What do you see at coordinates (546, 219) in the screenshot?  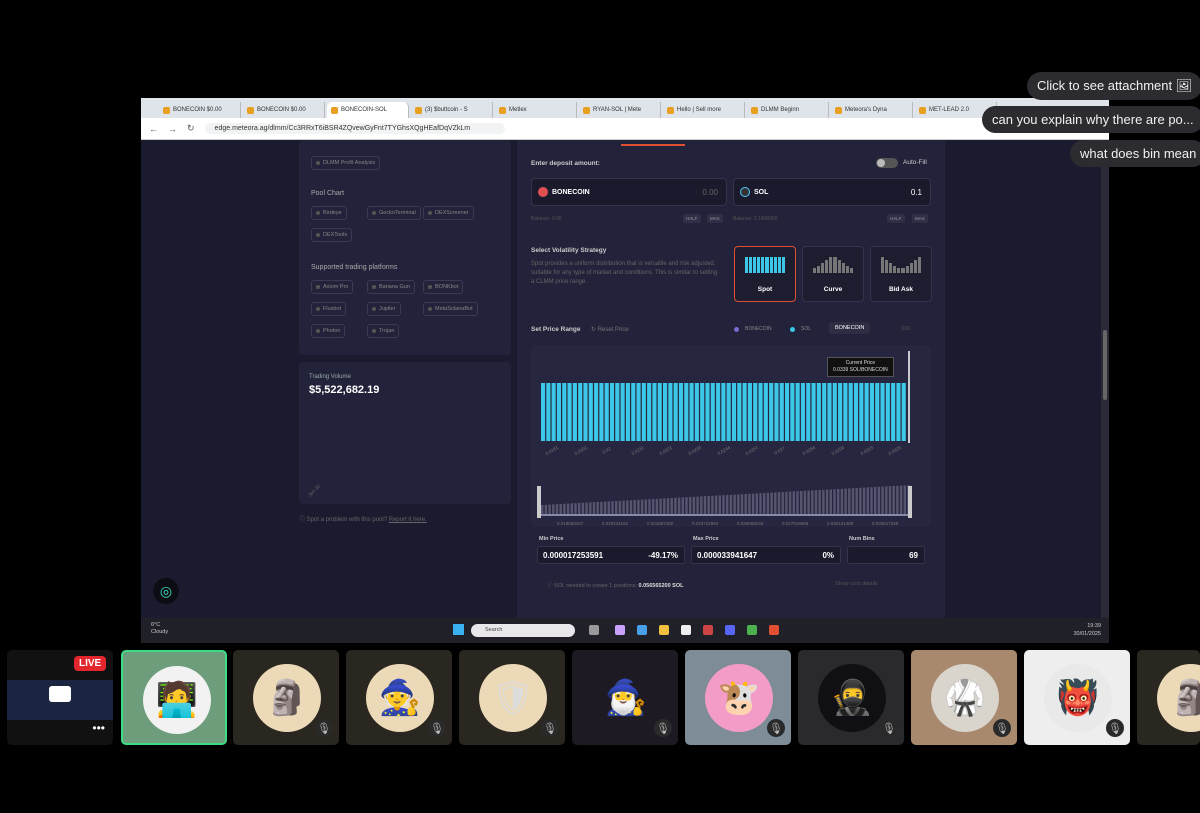 I see `balance-a: Balance: 0.00` at bounding box center [546, 219].